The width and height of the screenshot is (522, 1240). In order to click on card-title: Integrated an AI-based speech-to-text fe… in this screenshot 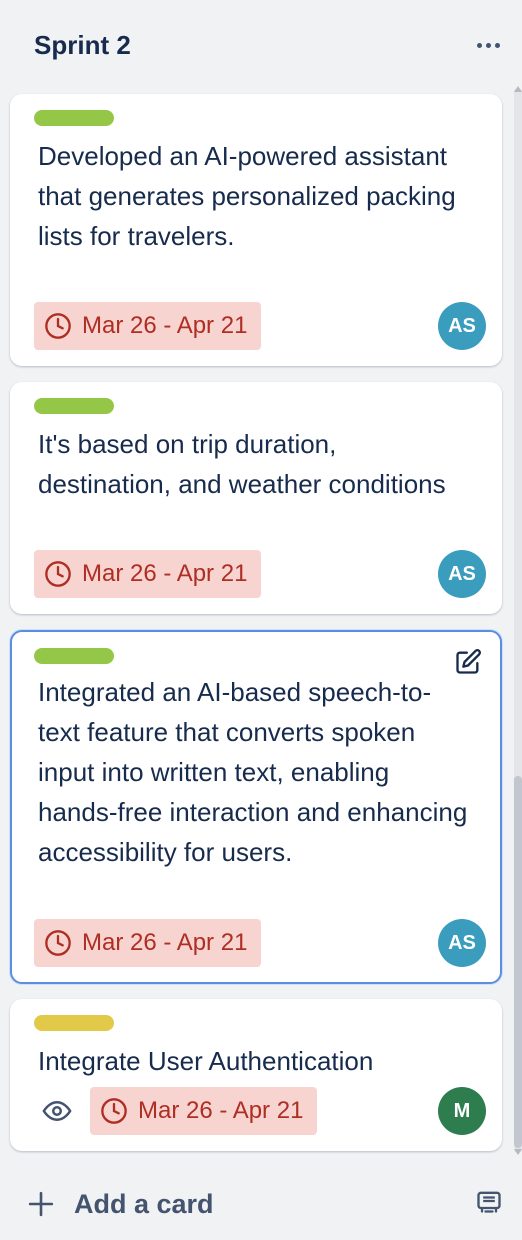, I will do `click(253, 772)`.